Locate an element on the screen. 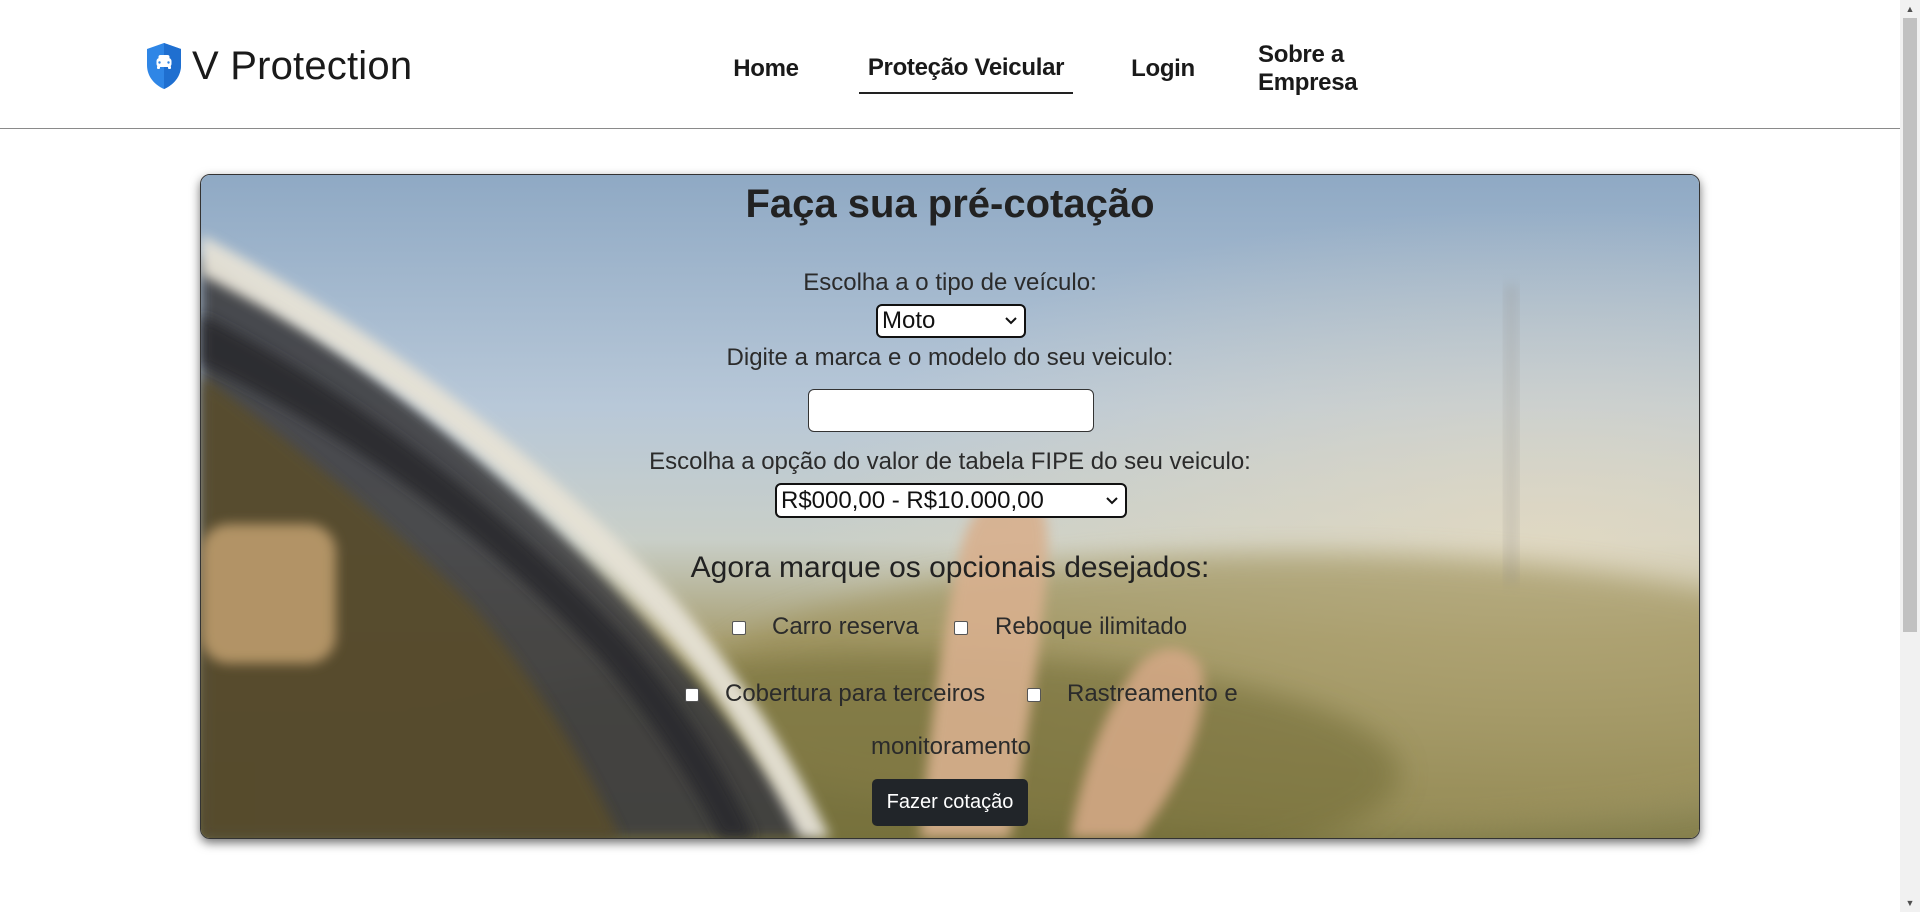  optionals-title: Agora marque os opcionais desejados: is located at coordinates (950, 567).